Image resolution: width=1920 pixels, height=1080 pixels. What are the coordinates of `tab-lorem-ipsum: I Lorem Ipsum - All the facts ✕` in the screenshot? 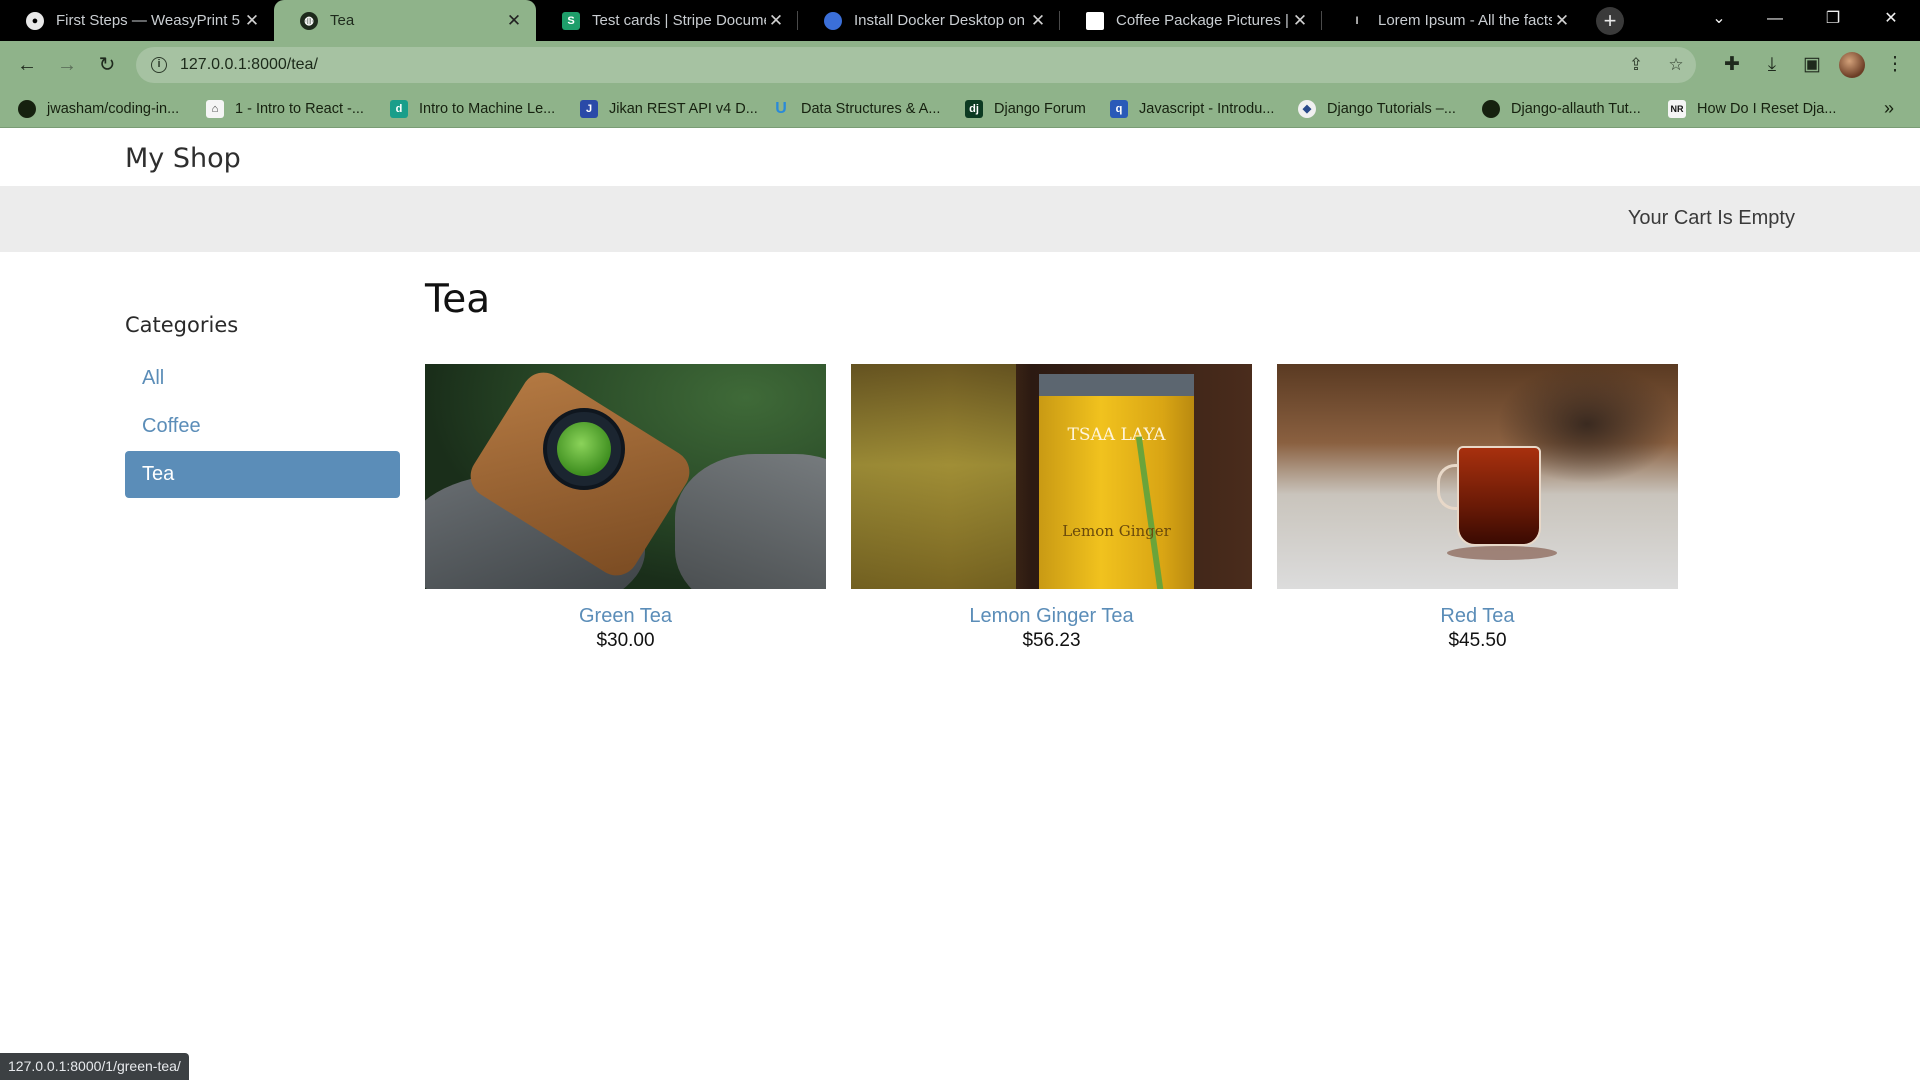 It's located at (1453, 20).